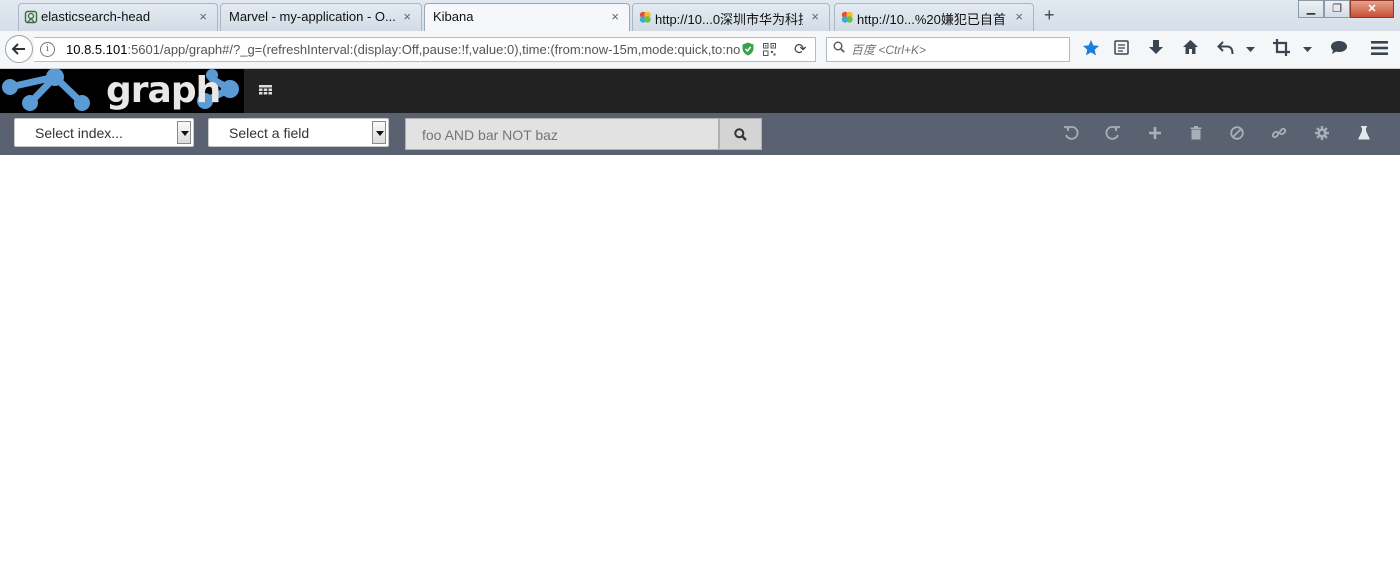 This screenshot has height=565, width=1400. I want to click on tab-http-huawei: http://10...0深圳市华为科技 ×, so click(731, 17).